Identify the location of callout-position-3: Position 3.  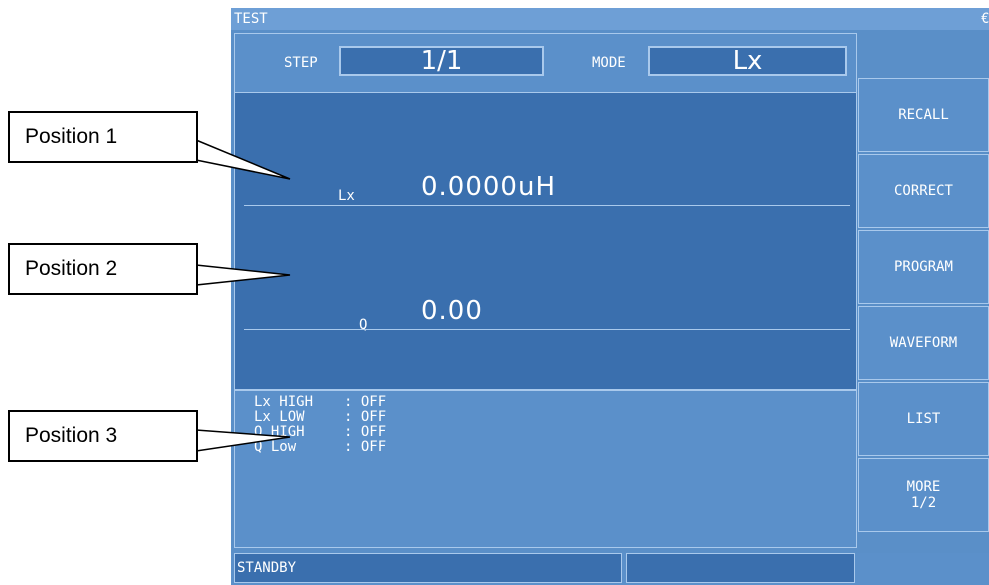
(103, 436).